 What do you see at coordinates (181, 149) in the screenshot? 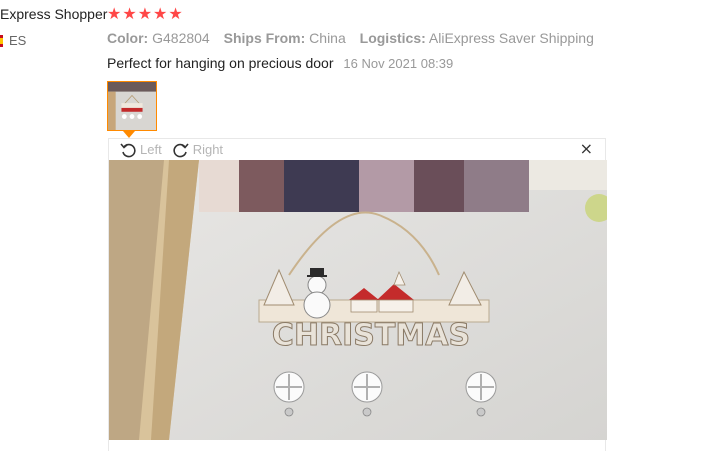
I see `rotate-right-icon` at bounding box center [181, 149].